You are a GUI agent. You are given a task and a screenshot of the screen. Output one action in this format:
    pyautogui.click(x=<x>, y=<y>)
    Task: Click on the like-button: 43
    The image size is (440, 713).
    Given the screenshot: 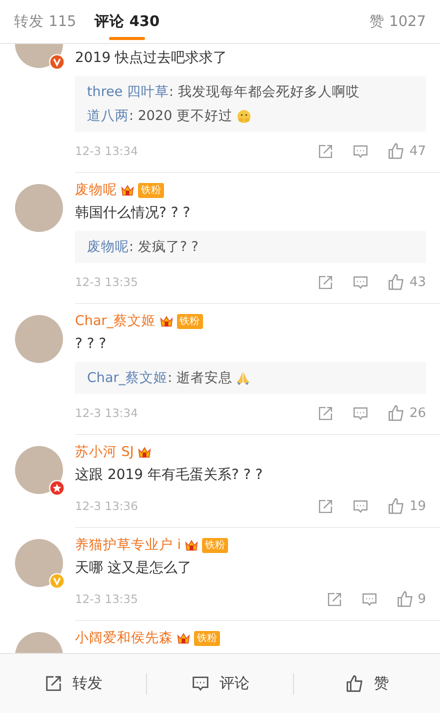 What is the action you would take?
    pyautogui.click(x=406, y=282)
    